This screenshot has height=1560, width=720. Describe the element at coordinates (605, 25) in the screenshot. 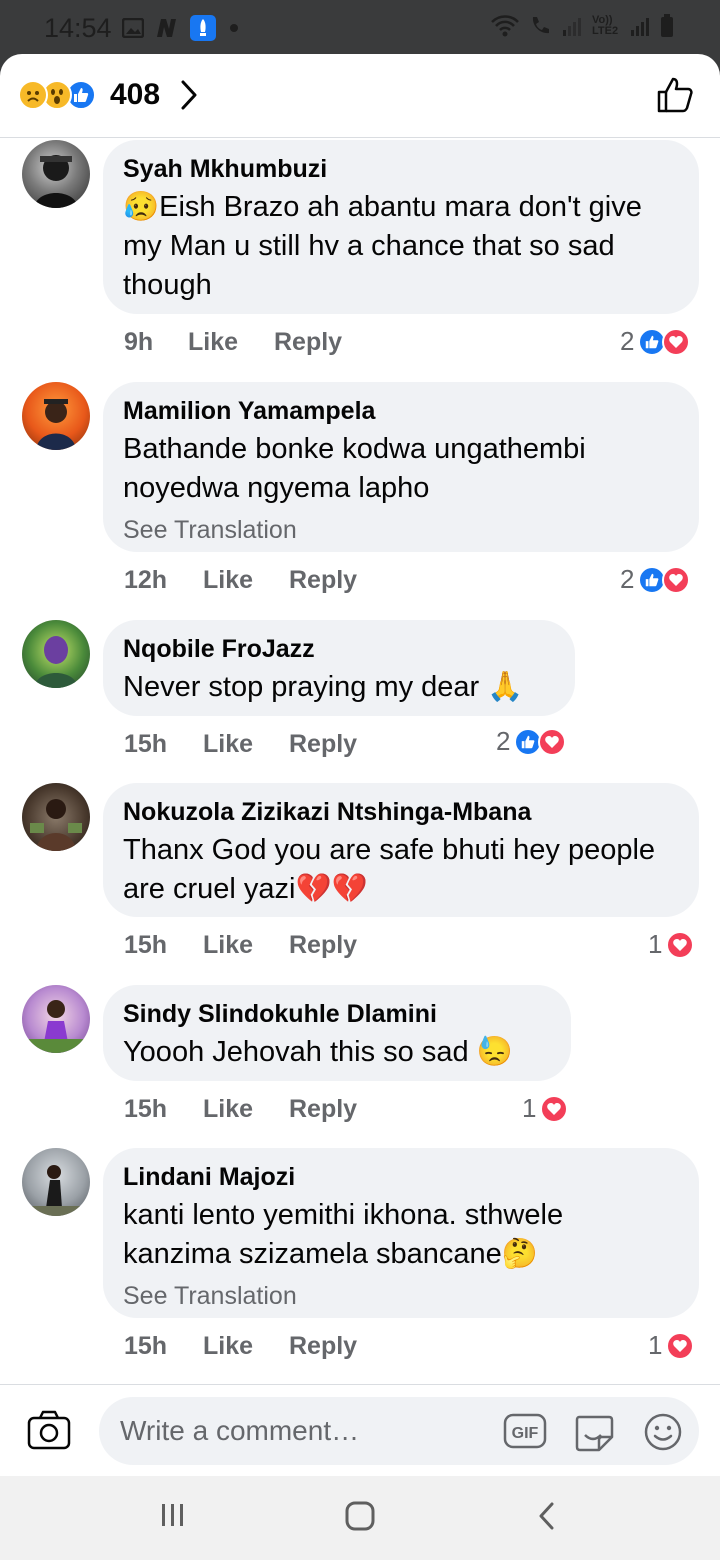

I see `network-label: Vo)) LTE2` at that location.